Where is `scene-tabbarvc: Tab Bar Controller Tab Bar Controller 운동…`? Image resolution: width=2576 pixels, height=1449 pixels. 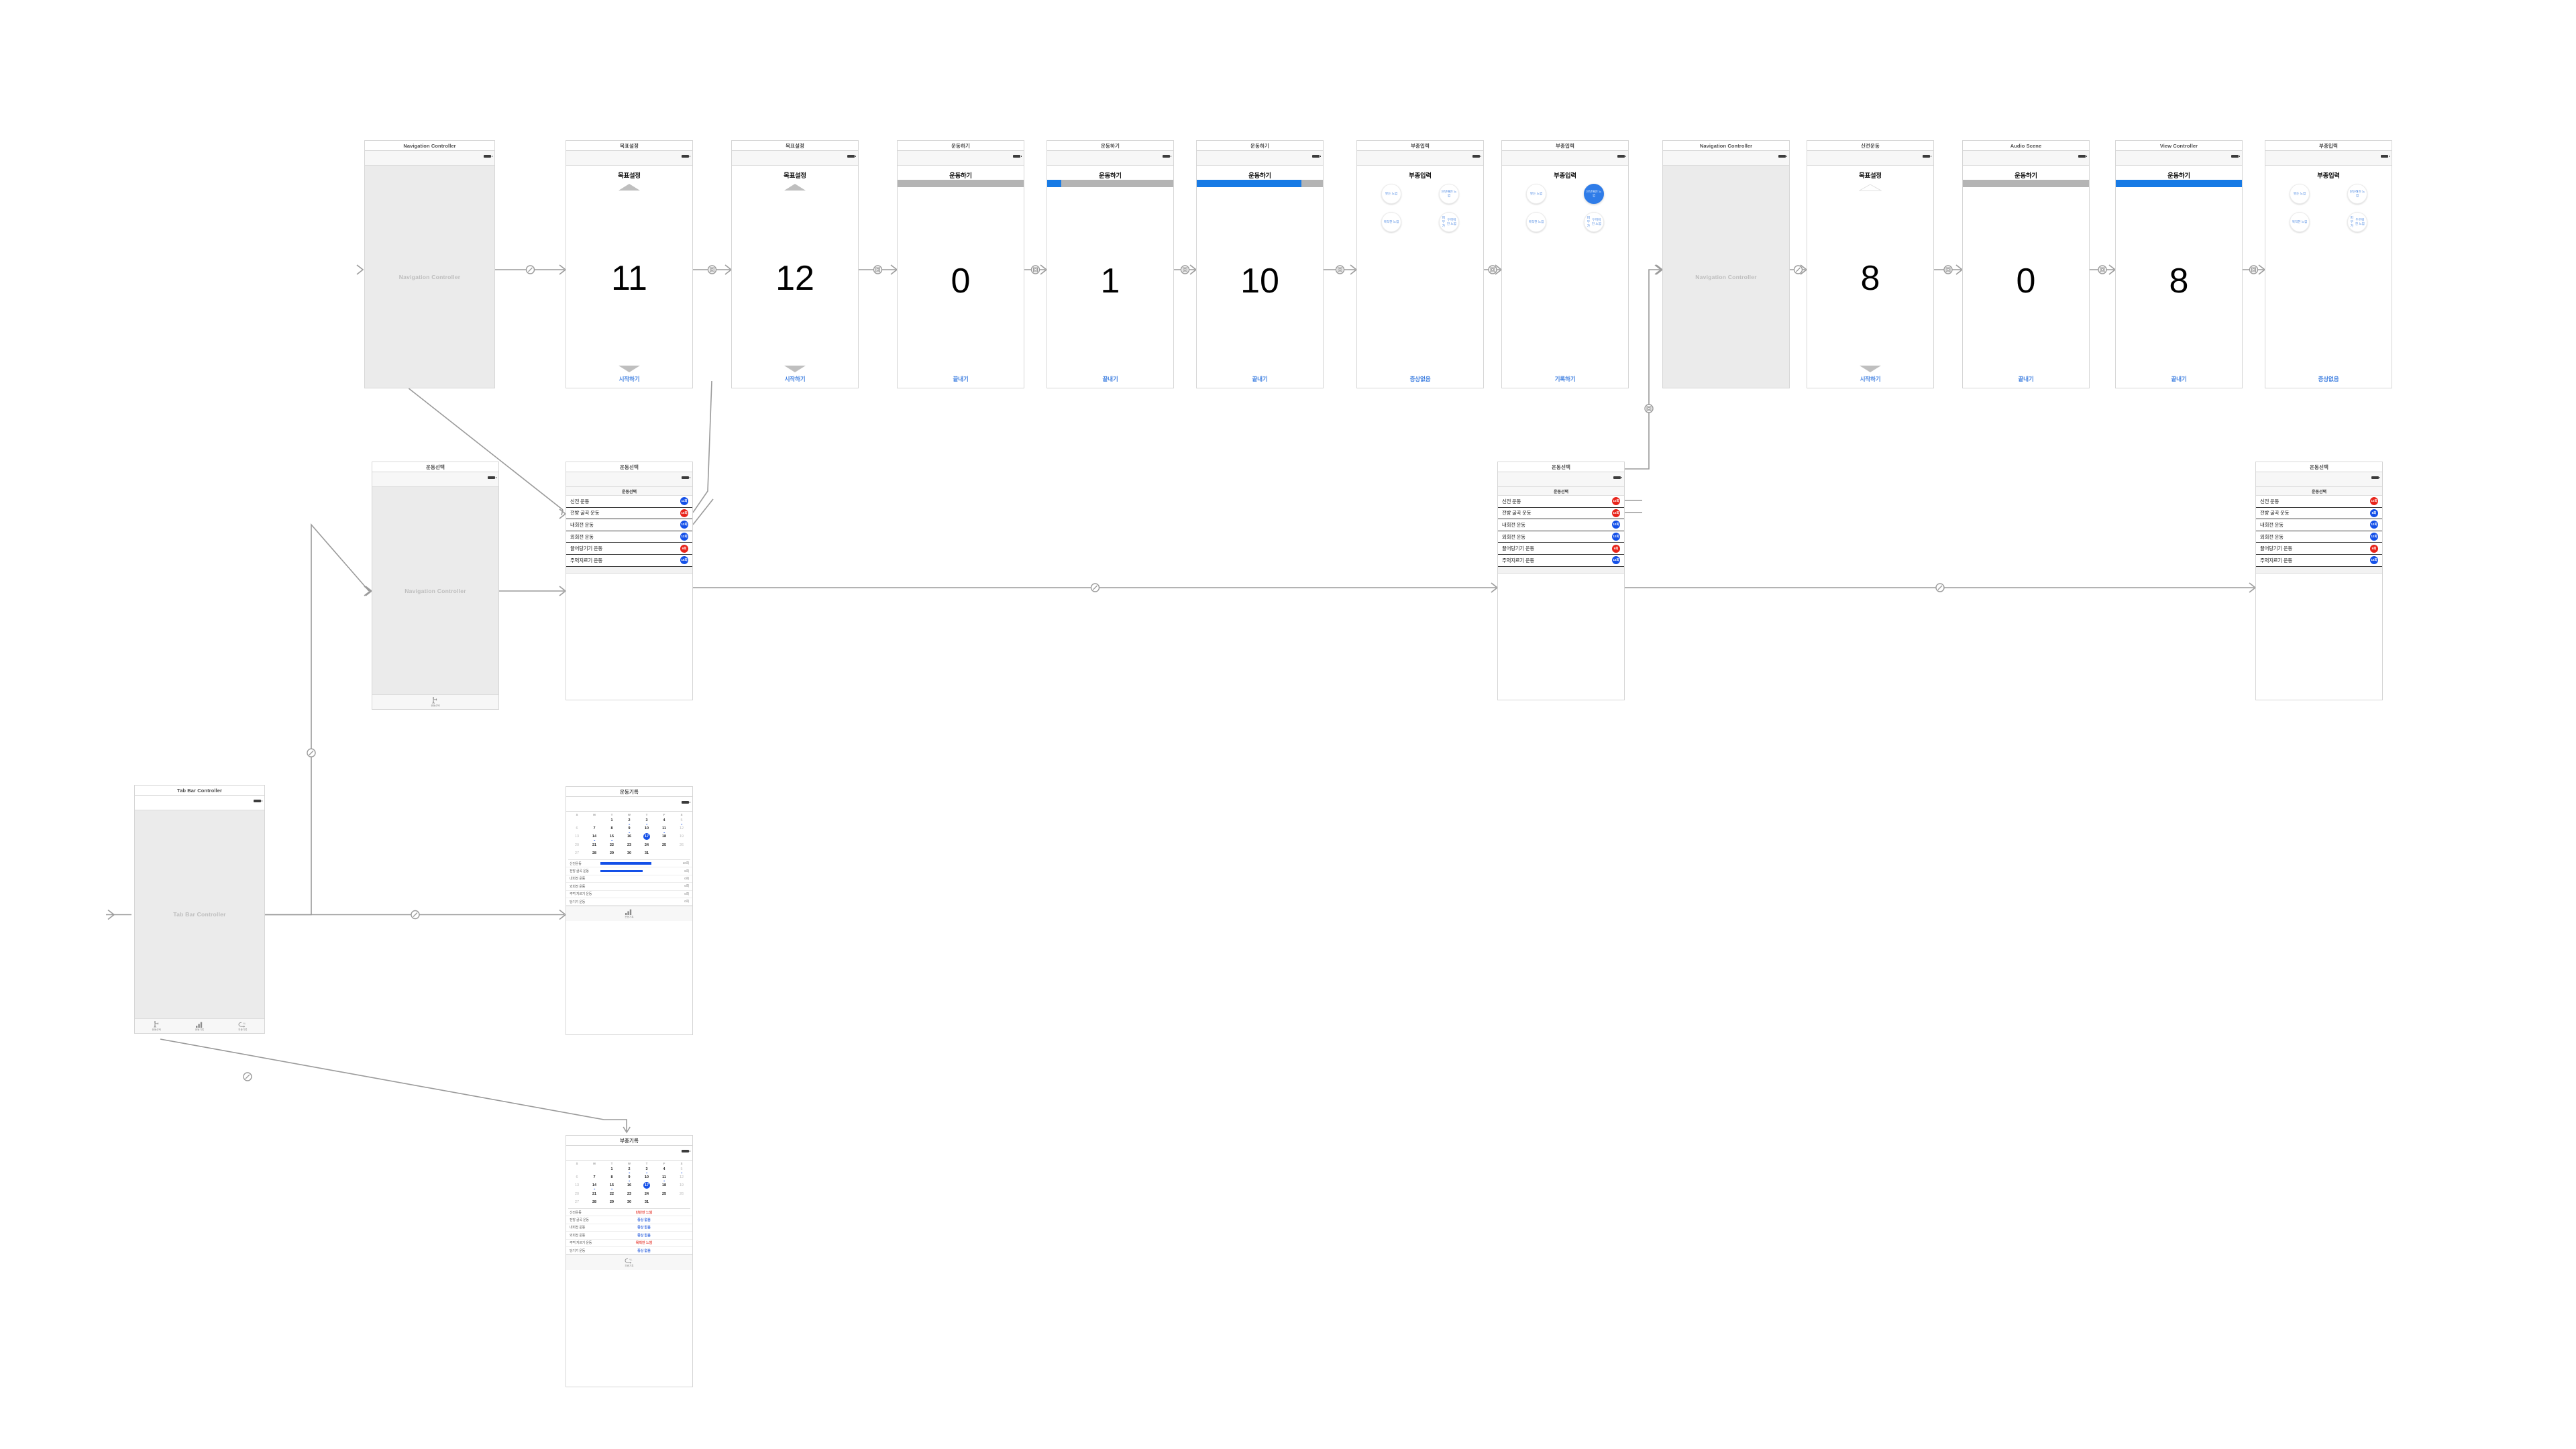
scene-tabbarvc: Tab Bar Controller Tab Bar Controller 운동… is located at coordinates (199, 909).